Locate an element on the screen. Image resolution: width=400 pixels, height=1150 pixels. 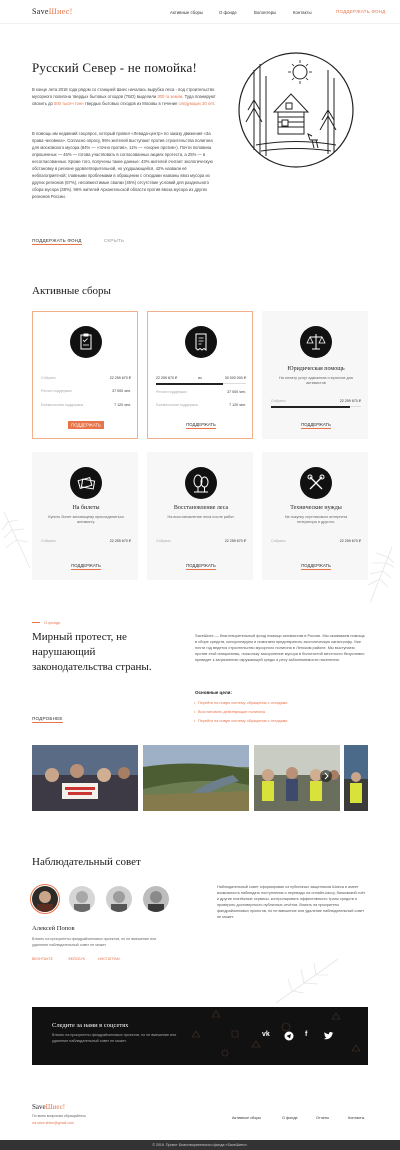
hero-title: Русский Север - не помойка! is located at coordinates (114, 67).